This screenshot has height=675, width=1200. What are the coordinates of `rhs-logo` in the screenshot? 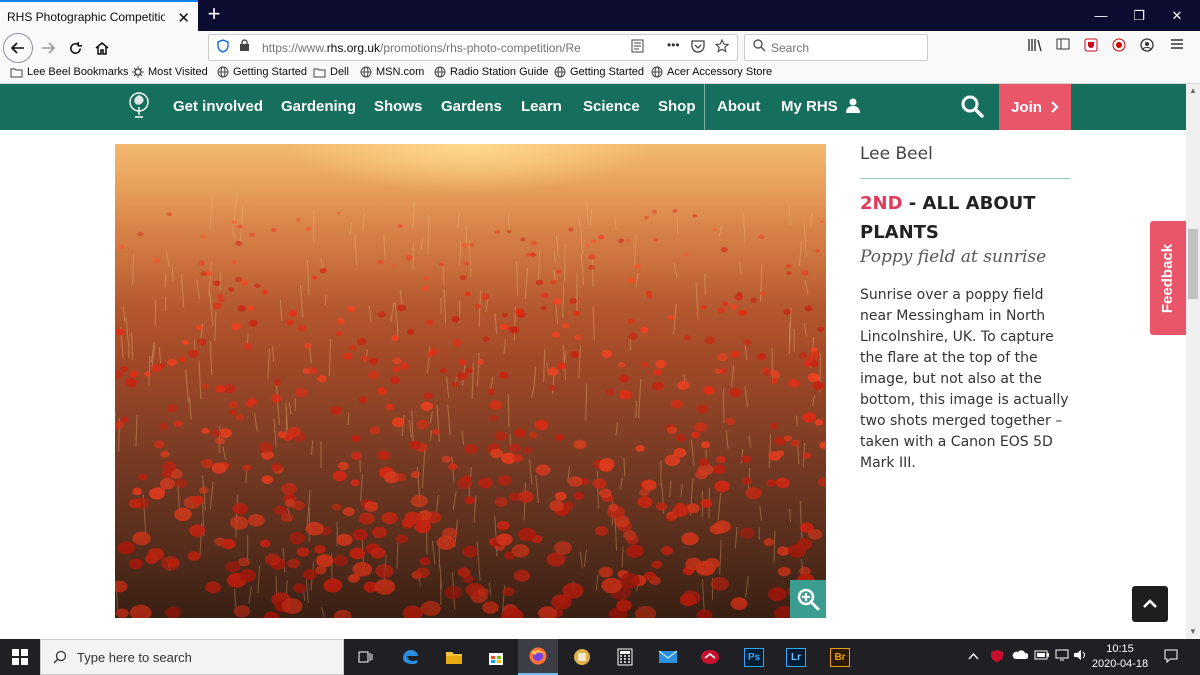 It's located at (139, 106).